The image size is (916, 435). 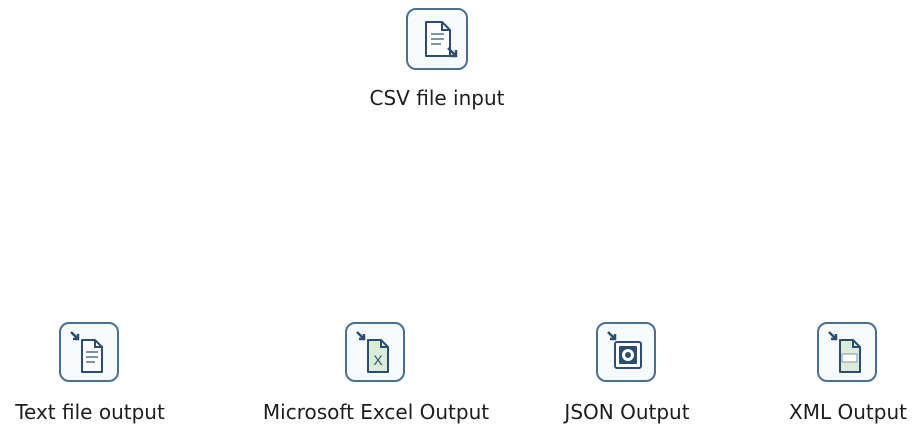 I want to click on step-text-file-output: Text file output, so click(x=105, y=373).